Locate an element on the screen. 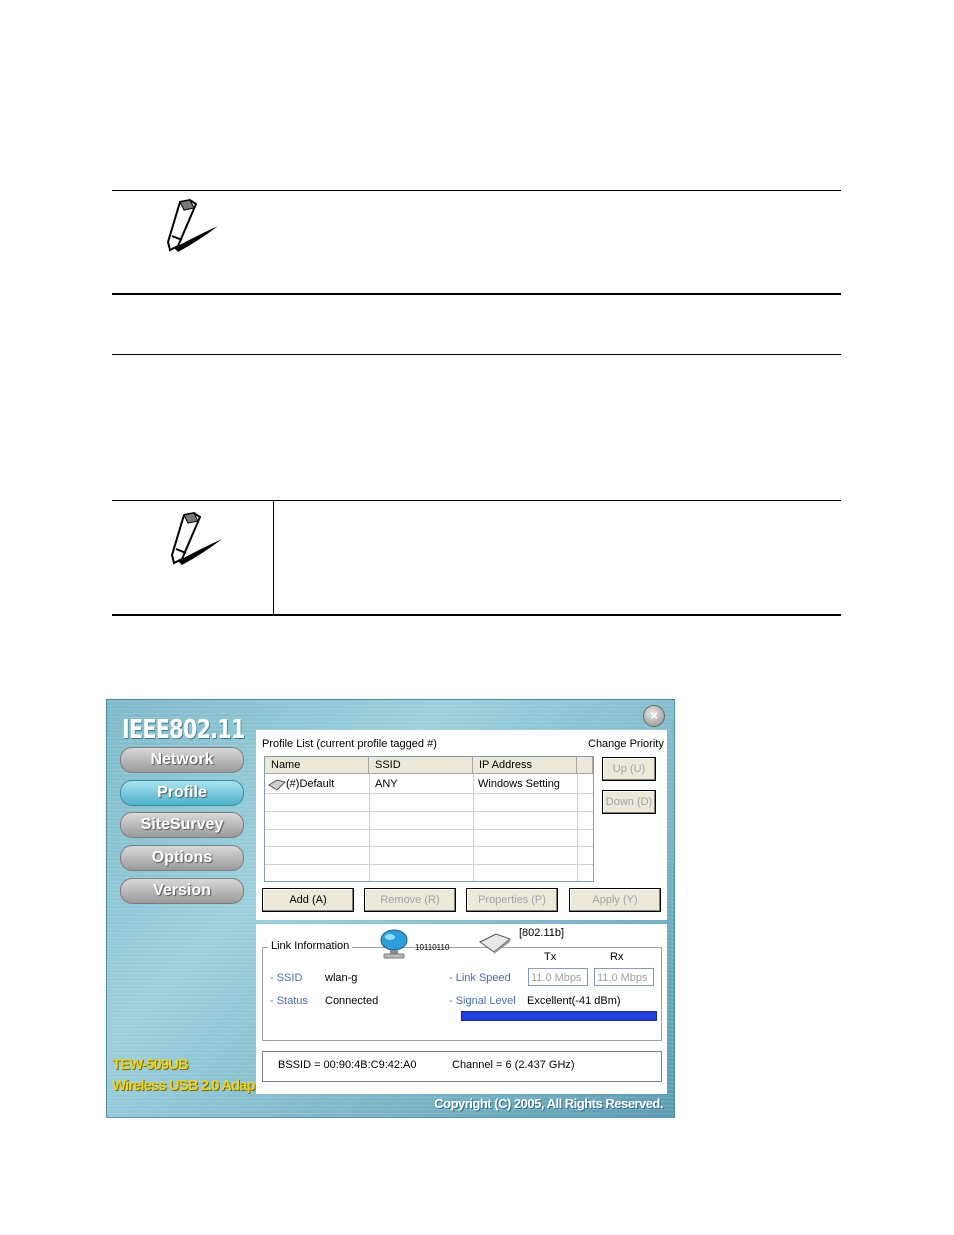 The height and width of the screenshot is (1235, 954). nav-version-button: Version is located at coordinates (182, 891).